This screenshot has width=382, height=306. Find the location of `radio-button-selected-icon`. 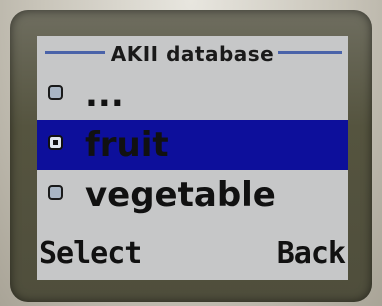

radio-button-selected-icon is located at coordinates (55, 142).